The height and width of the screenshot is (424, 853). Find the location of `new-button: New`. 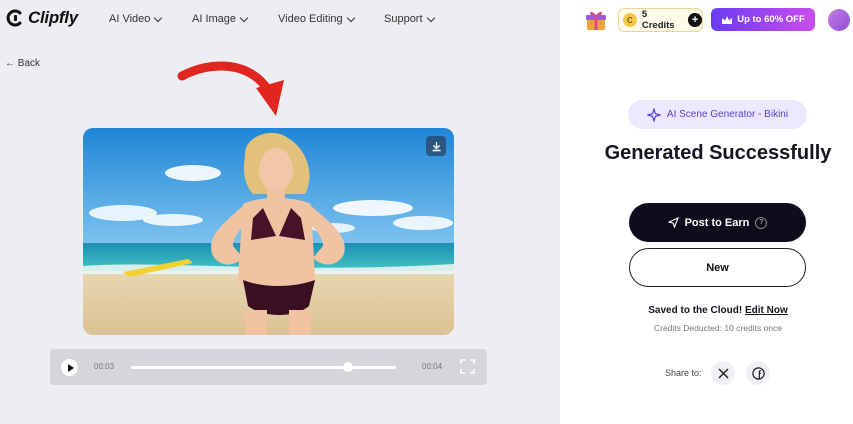

new-button: New is located at coordinates (717, 267).